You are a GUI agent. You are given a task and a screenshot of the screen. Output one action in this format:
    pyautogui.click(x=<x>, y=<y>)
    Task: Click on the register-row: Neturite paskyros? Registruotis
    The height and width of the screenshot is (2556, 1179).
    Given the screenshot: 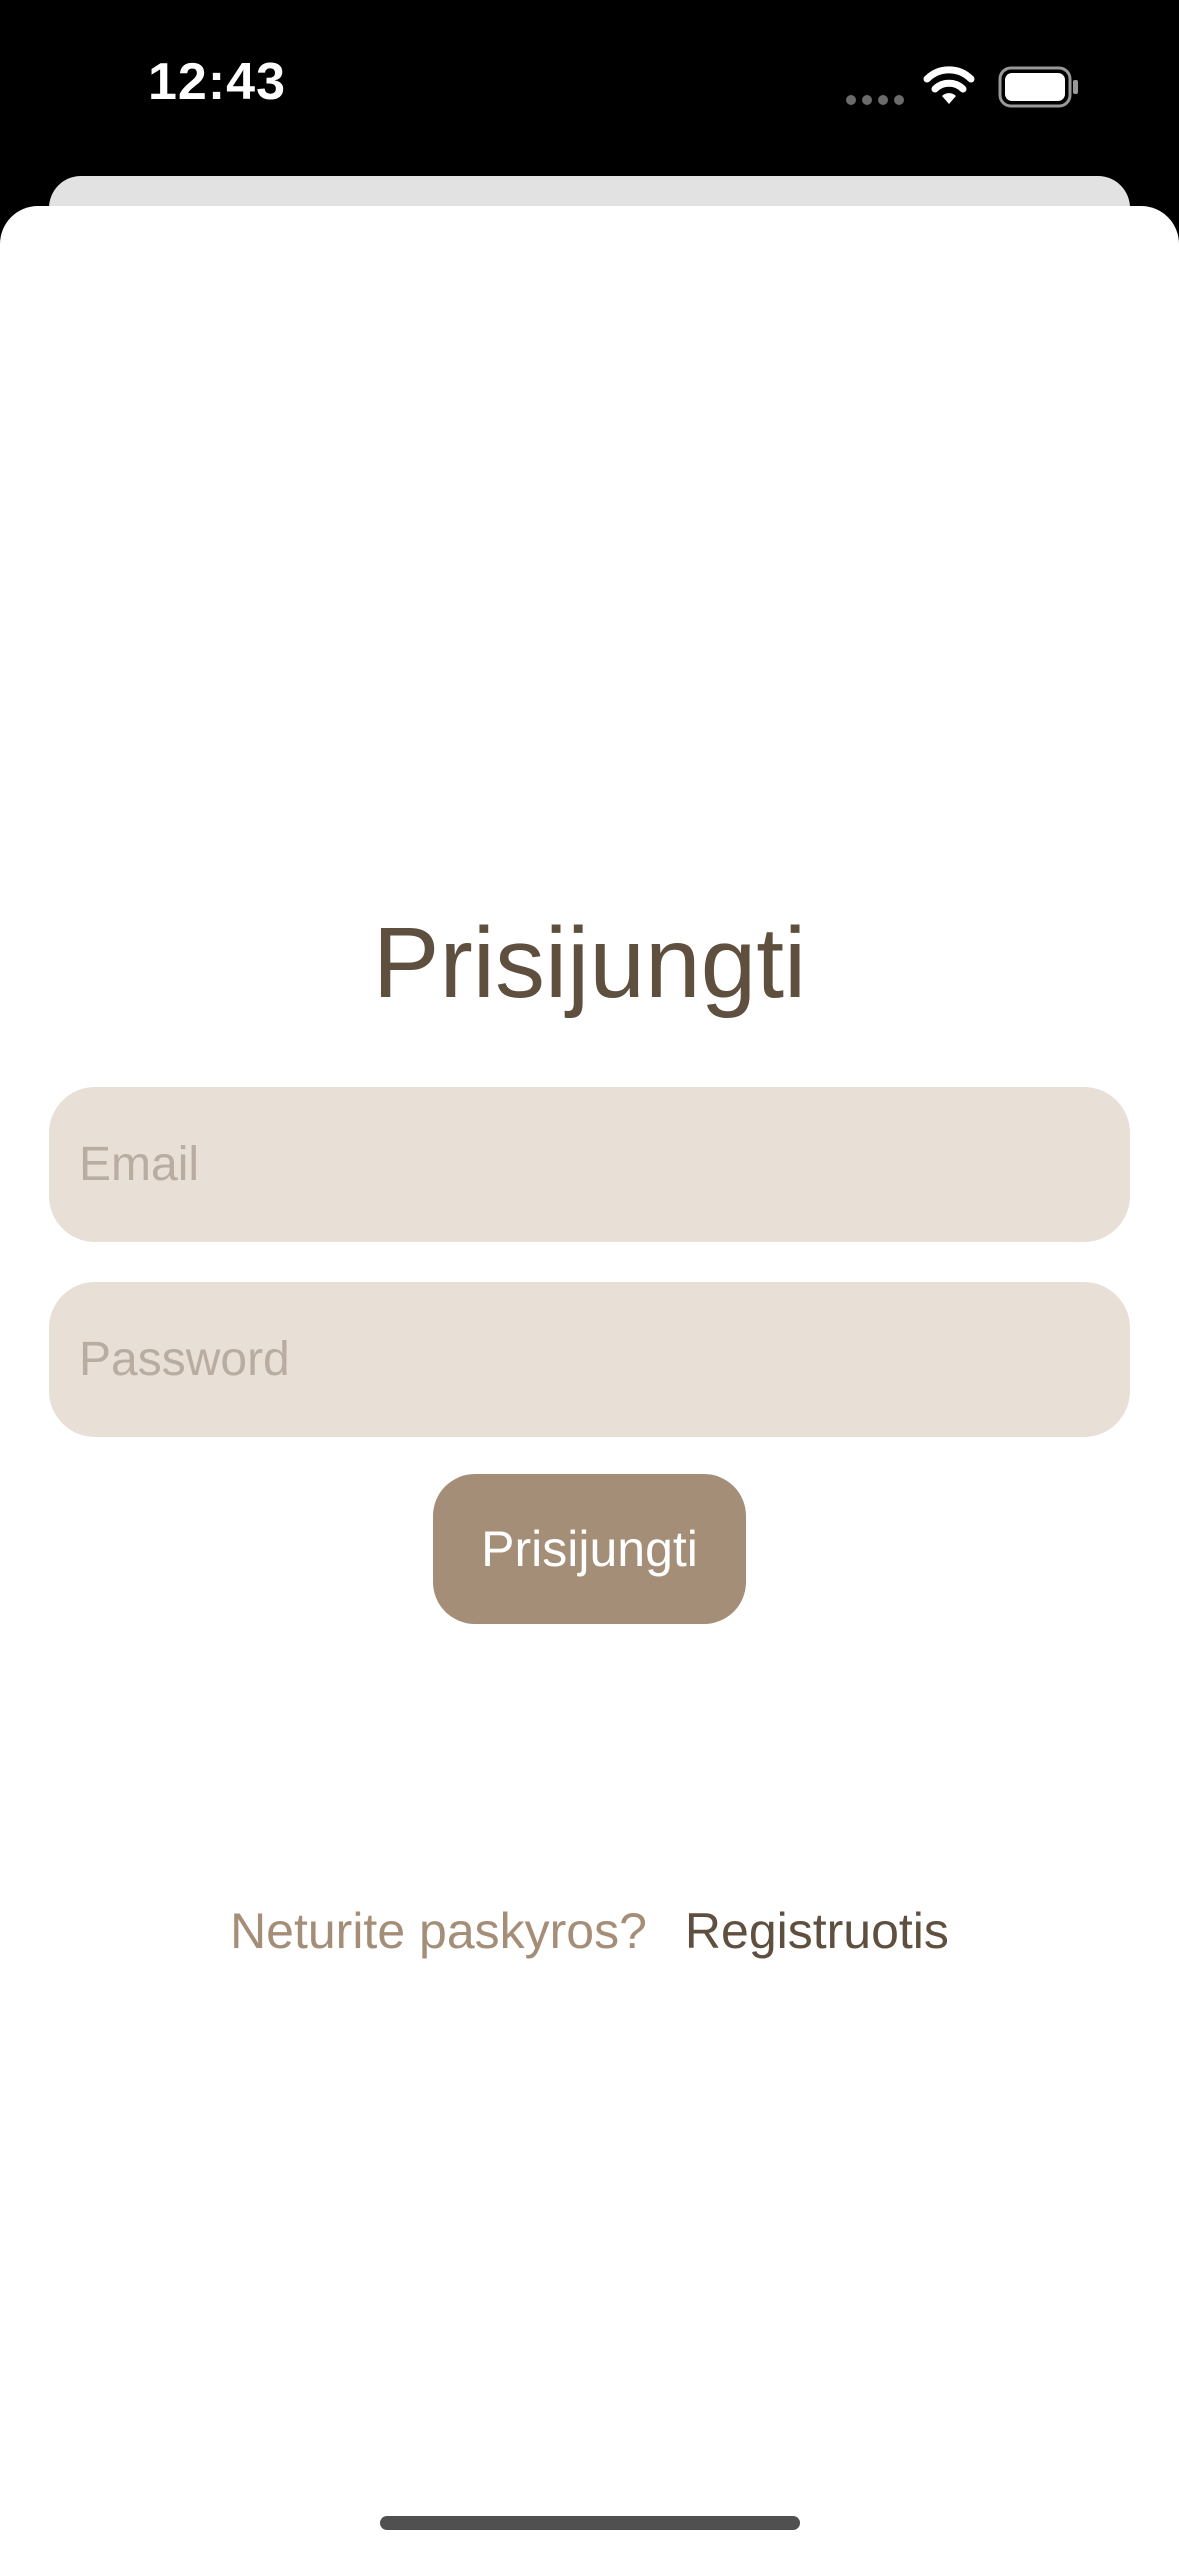 What is the action you would take?
    pyautogui.click(x=589, y=1931)
    